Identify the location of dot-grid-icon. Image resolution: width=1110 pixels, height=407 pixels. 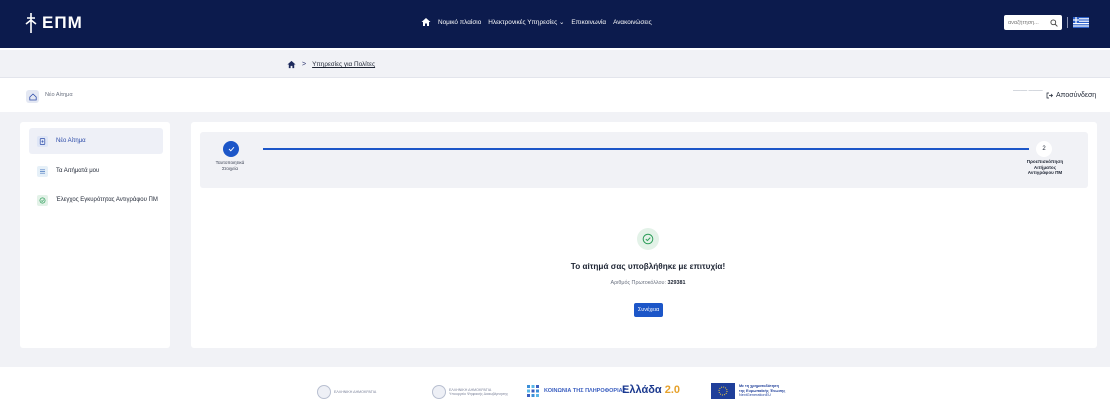
(533, 391).